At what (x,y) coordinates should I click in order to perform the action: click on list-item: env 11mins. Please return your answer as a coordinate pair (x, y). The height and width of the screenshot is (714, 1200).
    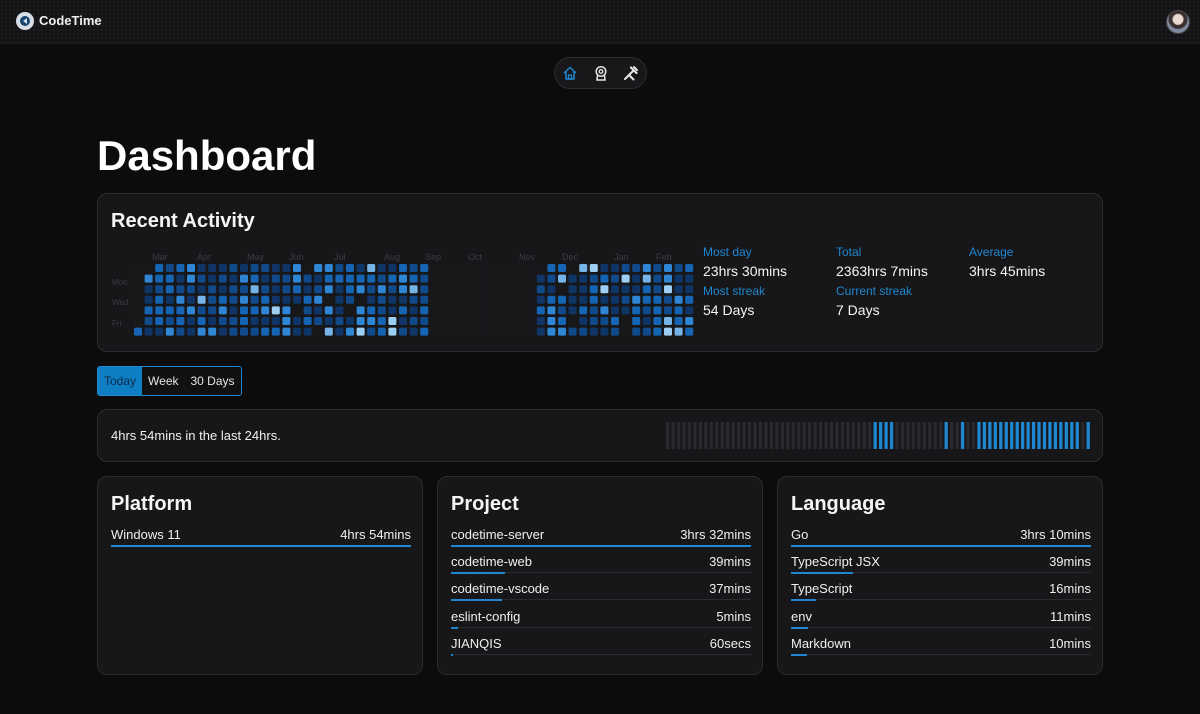
    Looking at the image, I should click on (941, 622).